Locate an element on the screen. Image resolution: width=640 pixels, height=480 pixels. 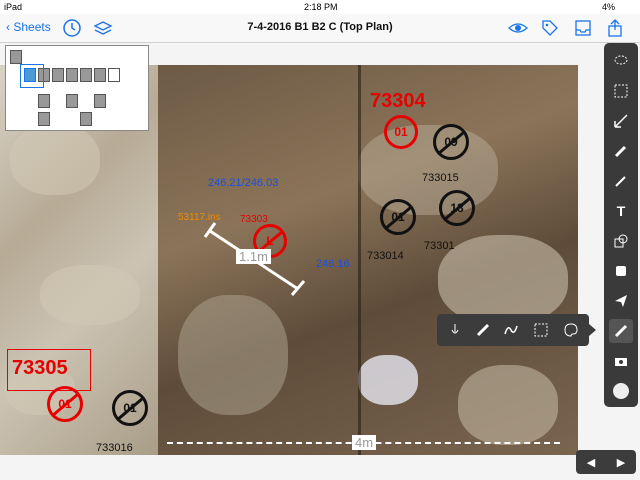
ruler-measure-icon is located at coordinates (483, 330).